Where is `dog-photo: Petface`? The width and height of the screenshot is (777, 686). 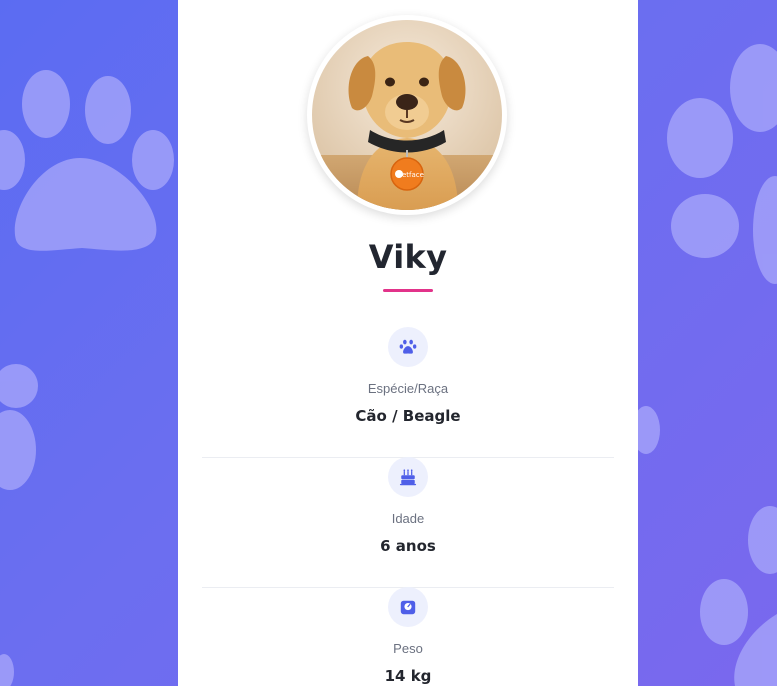 dog-photo: Petface is located at coordinates (407, 115).